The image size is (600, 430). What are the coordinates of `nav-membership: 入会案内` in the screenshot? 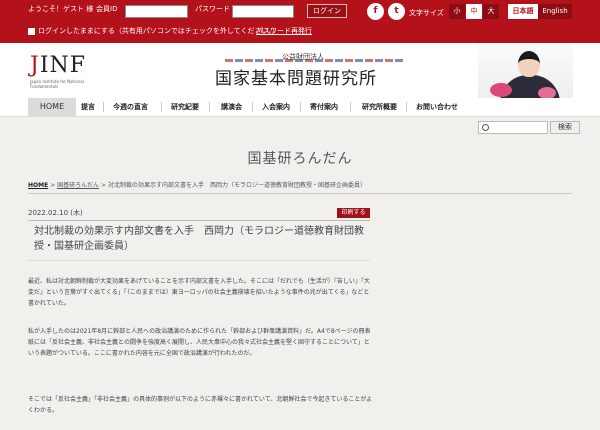 It's located at (276, 107).